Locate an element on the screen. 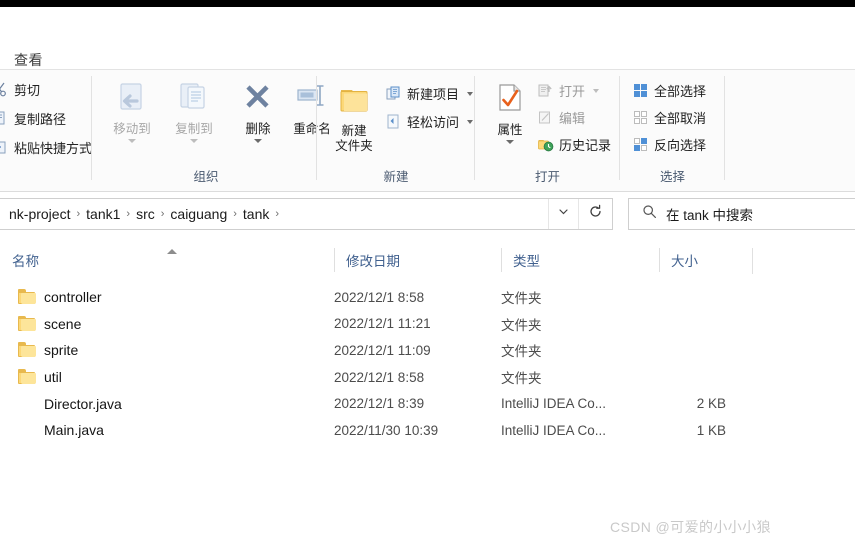  paste-shortcut-label: 粘贴快捷方式 is located at coordinates (53, 148).